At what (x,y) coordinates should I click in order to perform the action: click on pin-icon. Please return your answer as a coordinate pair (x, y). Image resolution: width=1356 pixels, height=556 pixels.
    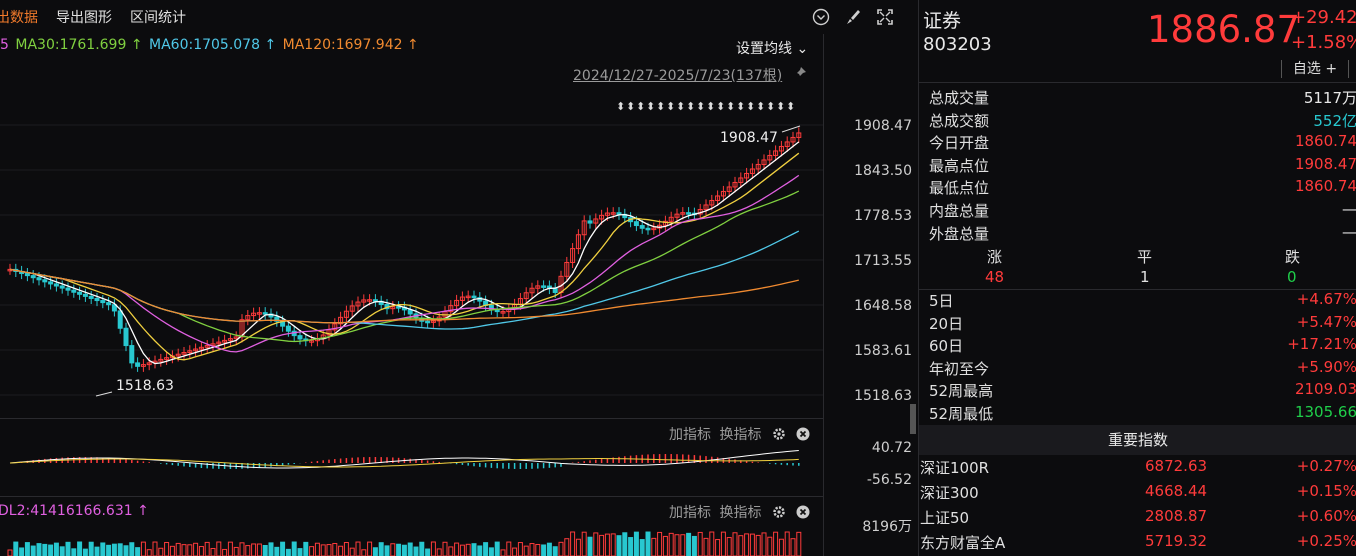
    Looking at the image, I should click on (800, 73).